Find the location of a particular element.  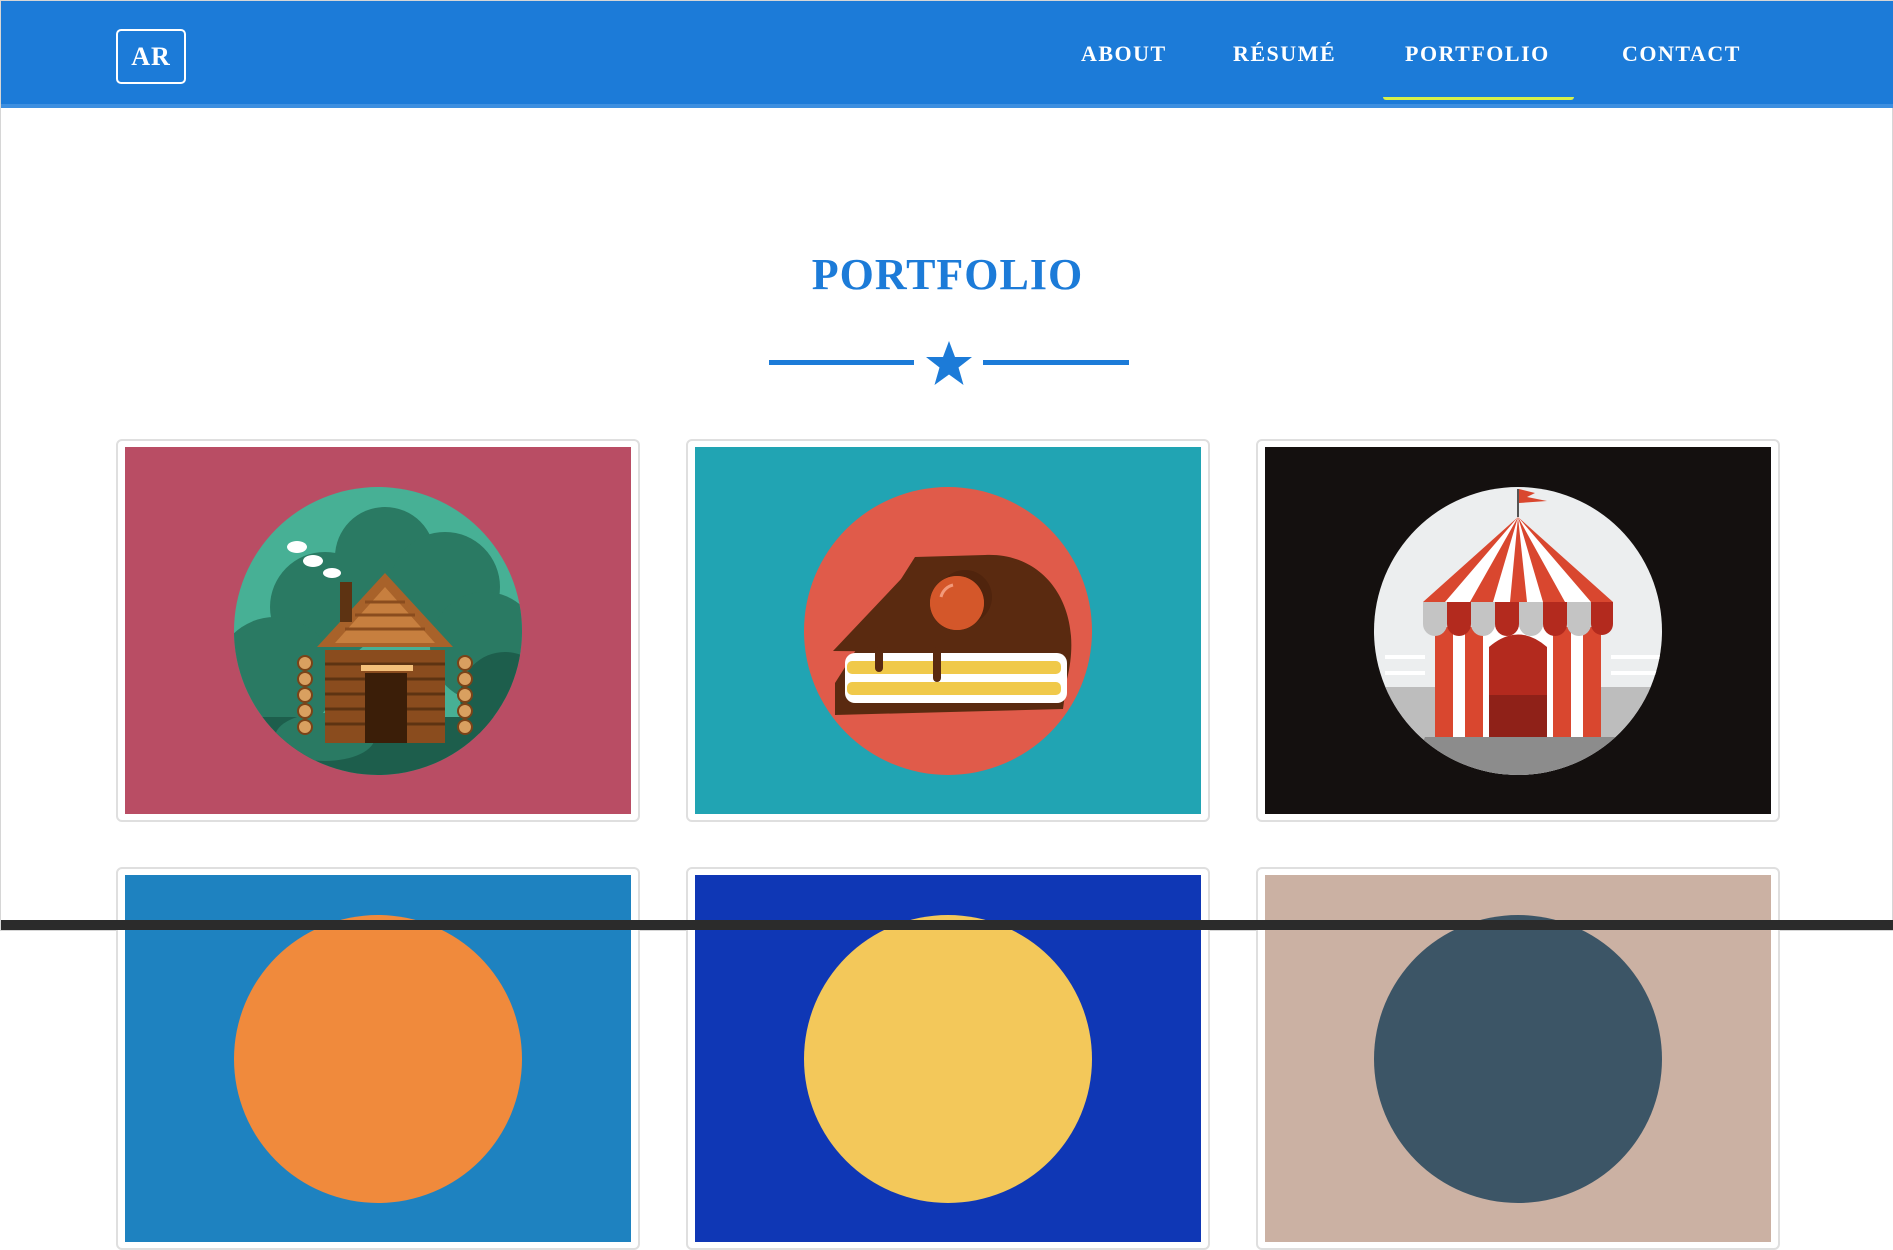

portfolio-item-cake is located at coordinates (948, 630).